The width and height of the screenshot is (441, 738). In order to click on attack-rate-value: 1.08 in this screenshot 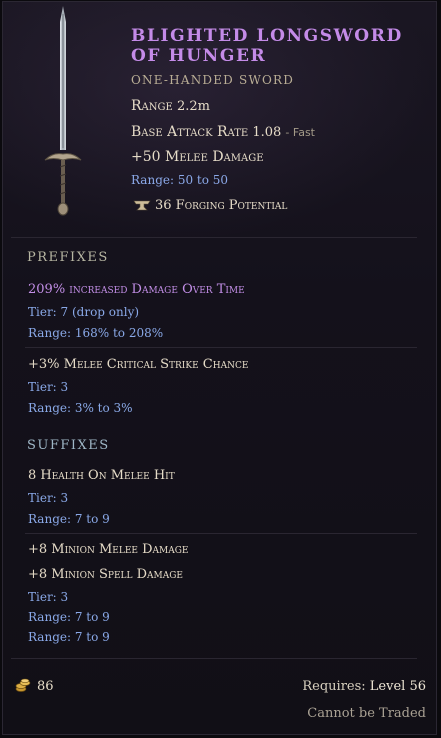, I will do `click(267, 132)`.